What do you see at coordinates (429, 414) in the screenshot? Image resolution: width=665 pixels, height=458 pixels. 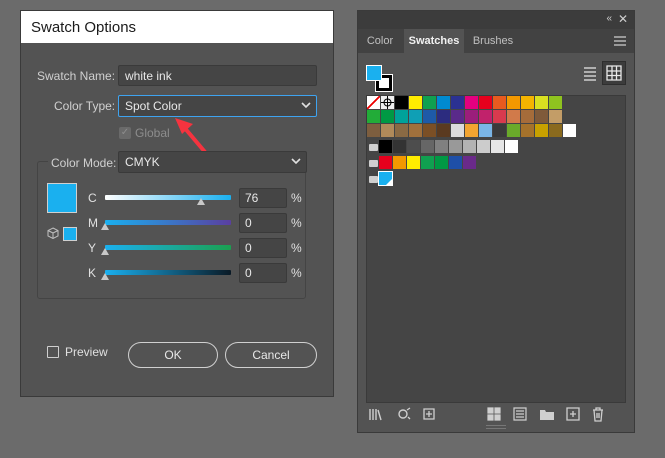 I see `import-swatches-icon` at bounding box center [429, 414].